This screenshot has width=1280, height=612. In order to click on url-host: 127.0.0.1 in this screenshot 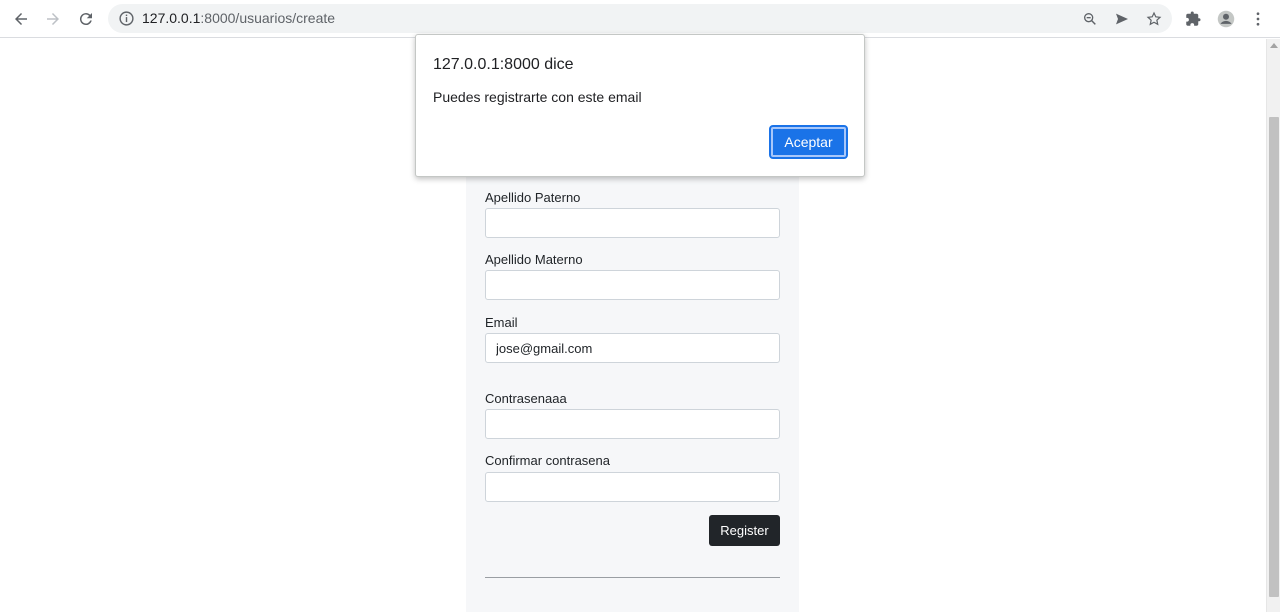, I will do `click(171, 18)`.